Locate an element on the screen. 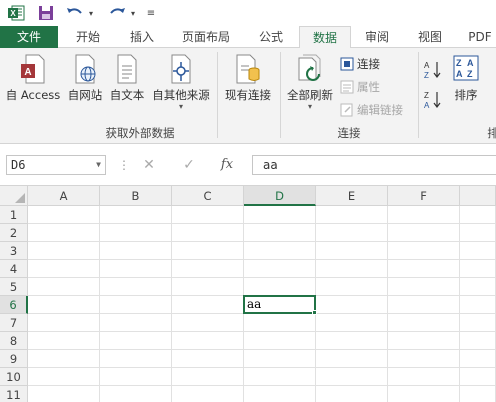 The height and width of the screenshot is (402, 496). cell-d9 is located at coordinates (280, 359).